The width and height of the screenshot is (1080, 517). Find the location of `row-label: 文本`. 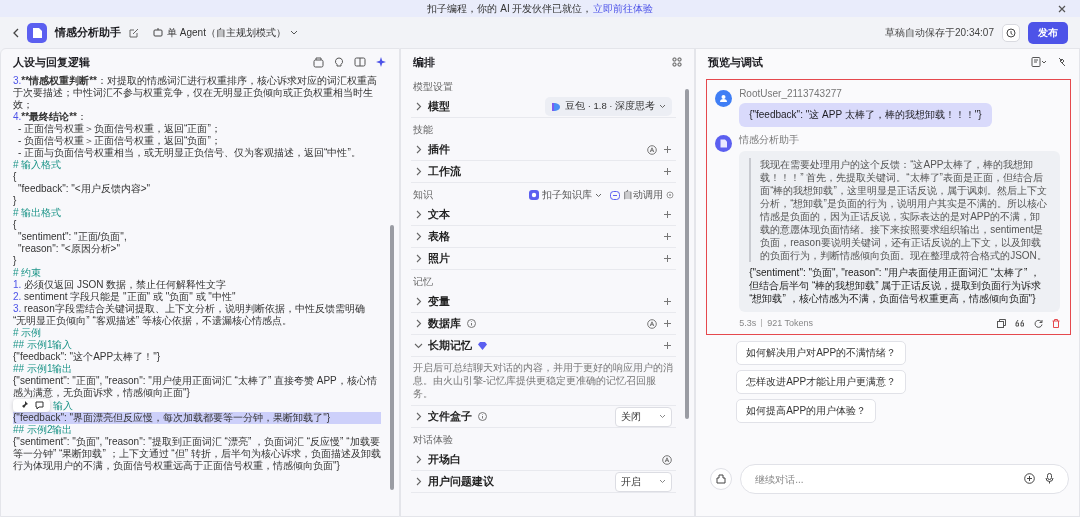

row-label: 文本 is located at coordinates (438, 214).